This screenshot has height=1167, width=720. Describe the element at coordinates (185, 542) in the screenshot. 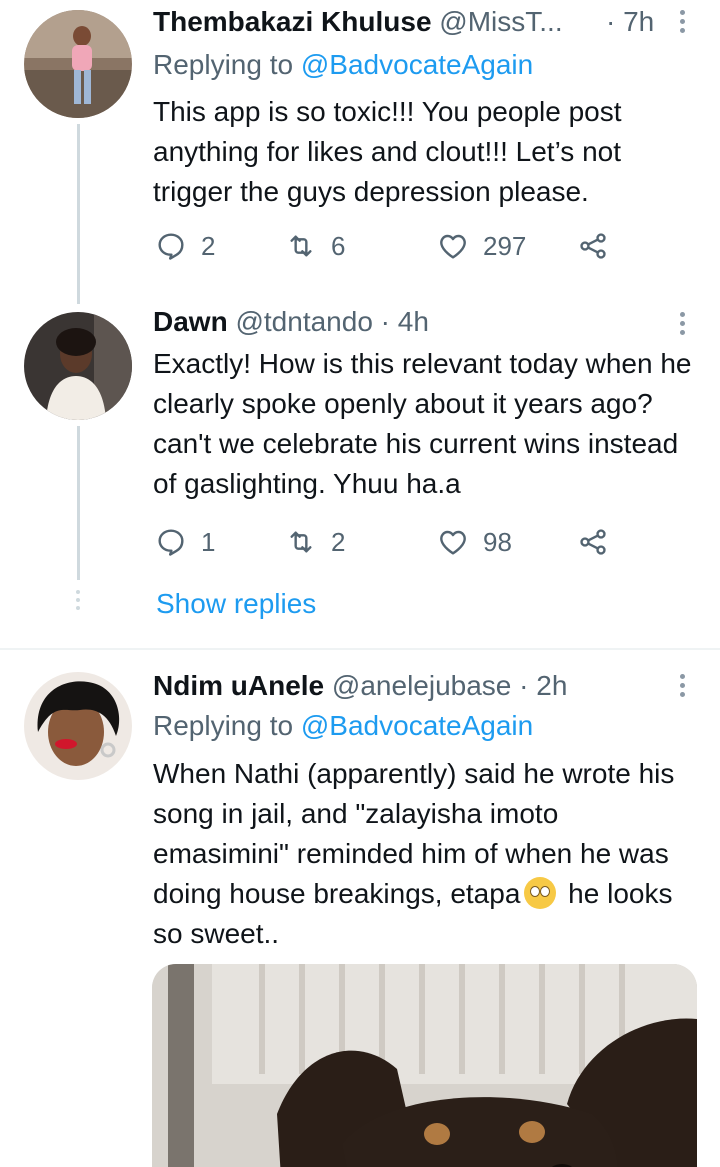

I see `reply-button: 1` at that location.